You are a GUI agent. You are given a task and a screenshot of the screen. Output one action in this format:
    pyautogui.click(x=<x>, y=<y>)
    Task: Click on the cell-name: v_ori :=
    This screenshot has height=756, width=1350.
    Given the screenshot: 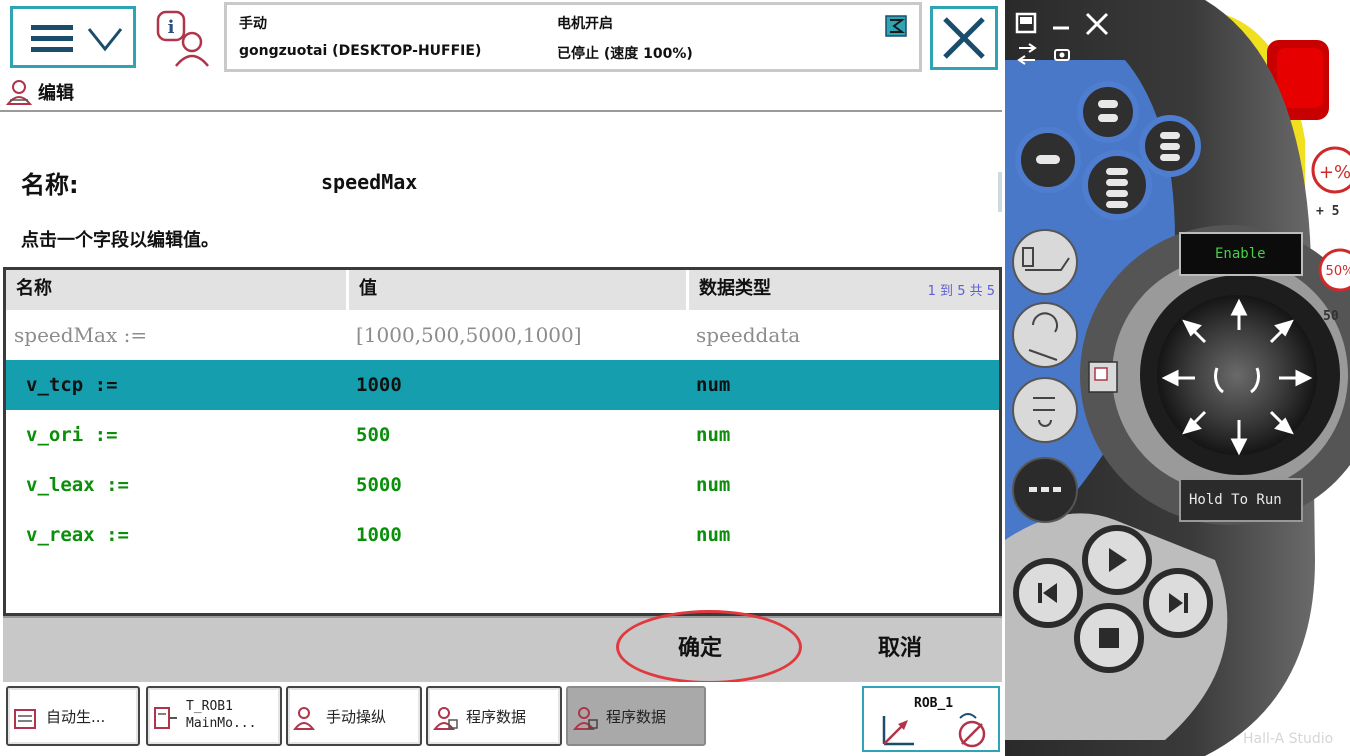 What is the action you would take?
    pyautogui.click(x=72, y=435)
    